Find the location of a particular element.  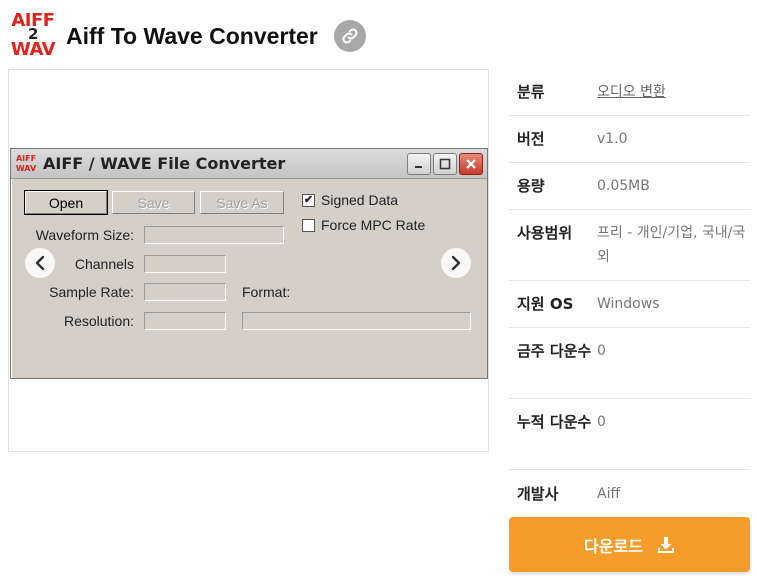

window-titlebar: AIFF WAV AIFF / WAVE File Converter is located at coordinates (249, 164).